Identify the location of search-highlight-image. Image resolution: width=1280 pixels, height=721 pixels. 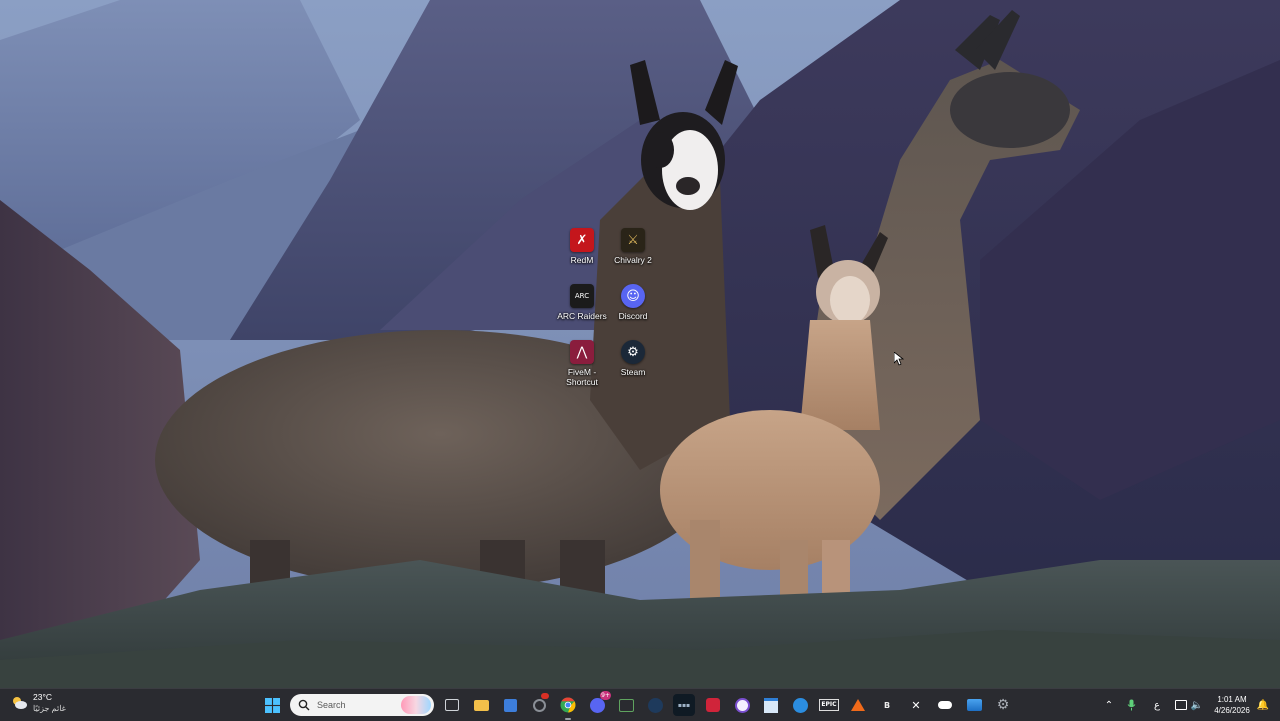
(416, 705).